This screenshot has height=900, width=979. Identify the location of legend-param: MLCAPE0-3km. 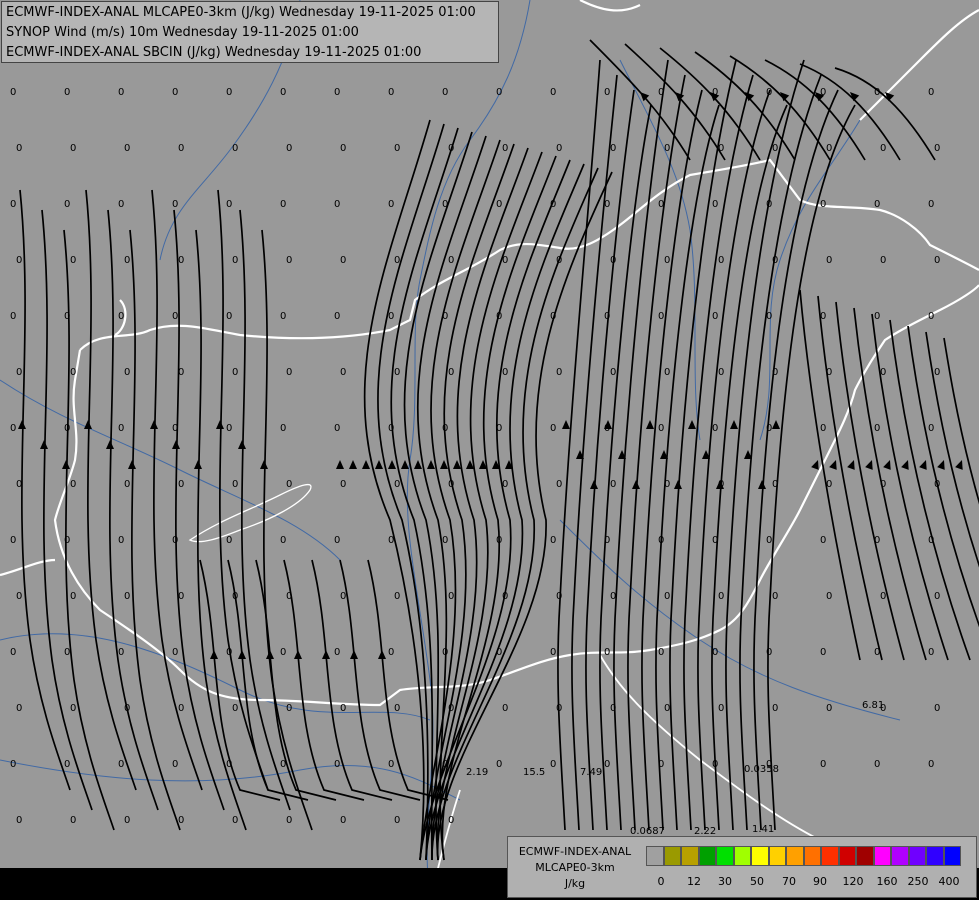
(575, 867).